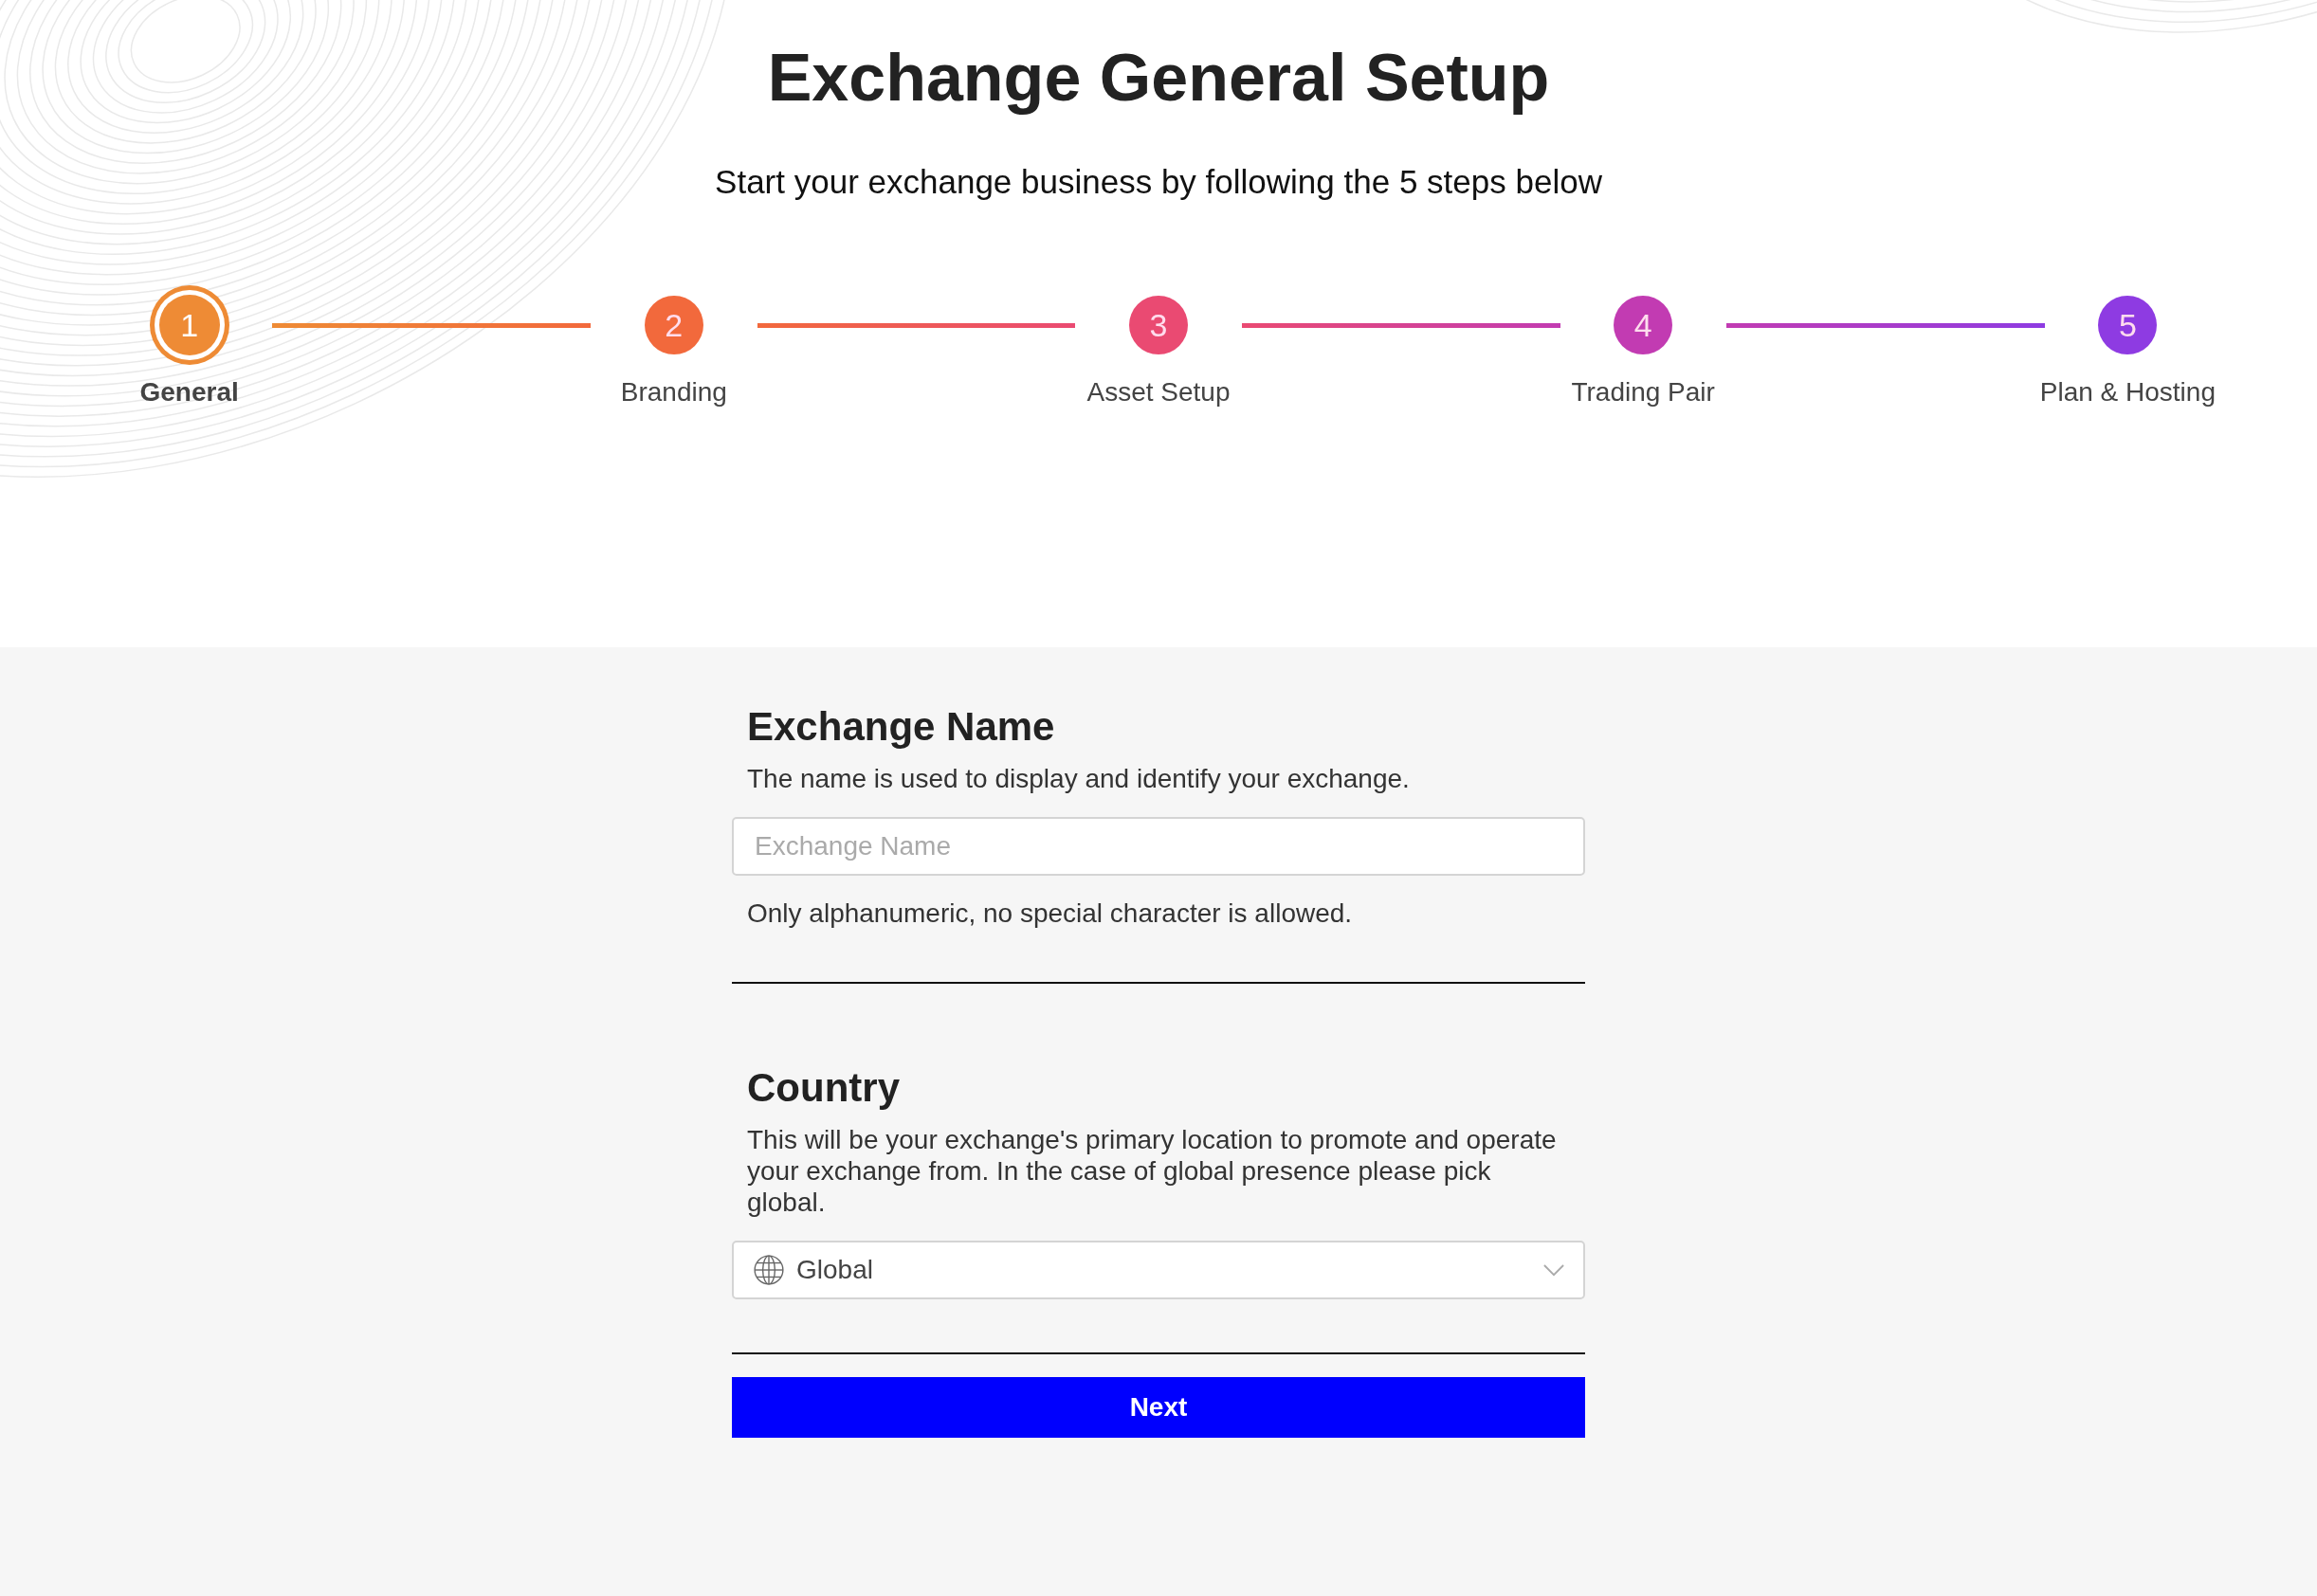  What do you see at coordinates (1158, 393) in the screenshot?
I see `step-label: Asset Setup` at bounding box center [1158, 393].